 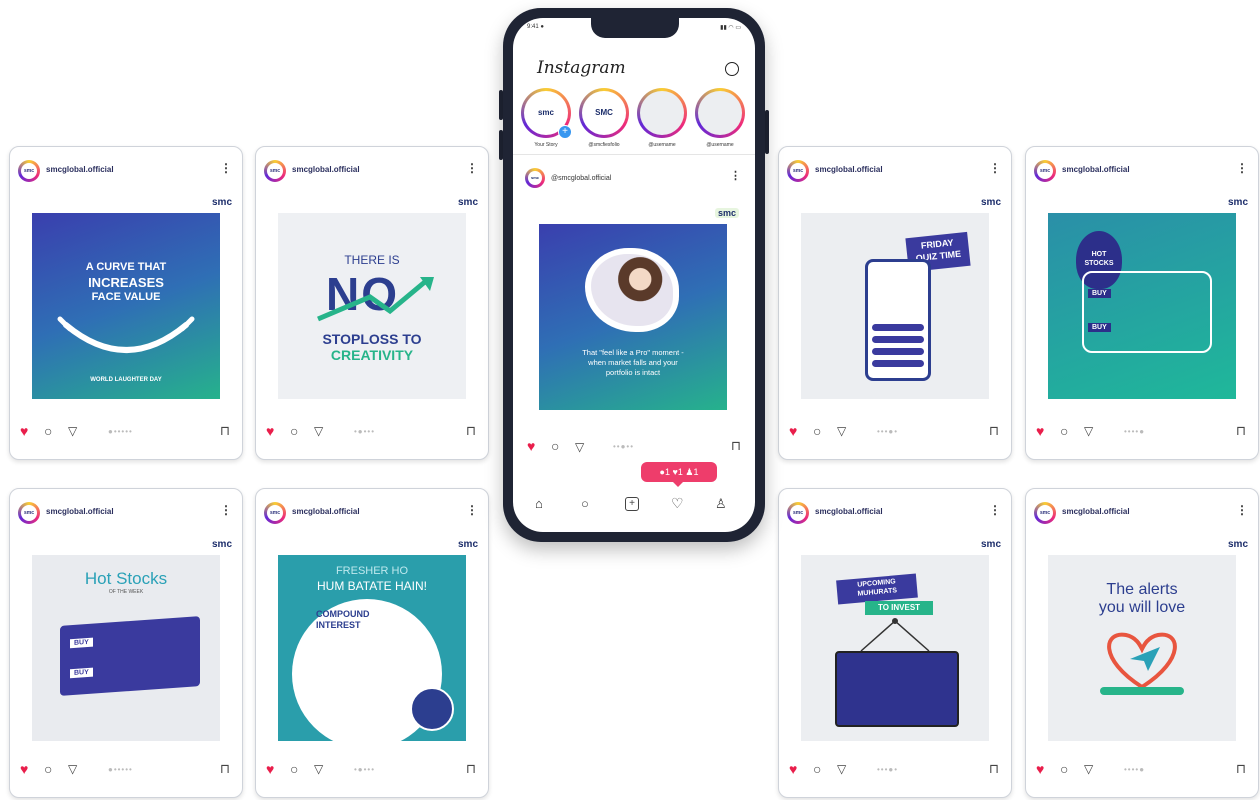 I want to click on profile-icon: ♙, so click(x=721, y=504).